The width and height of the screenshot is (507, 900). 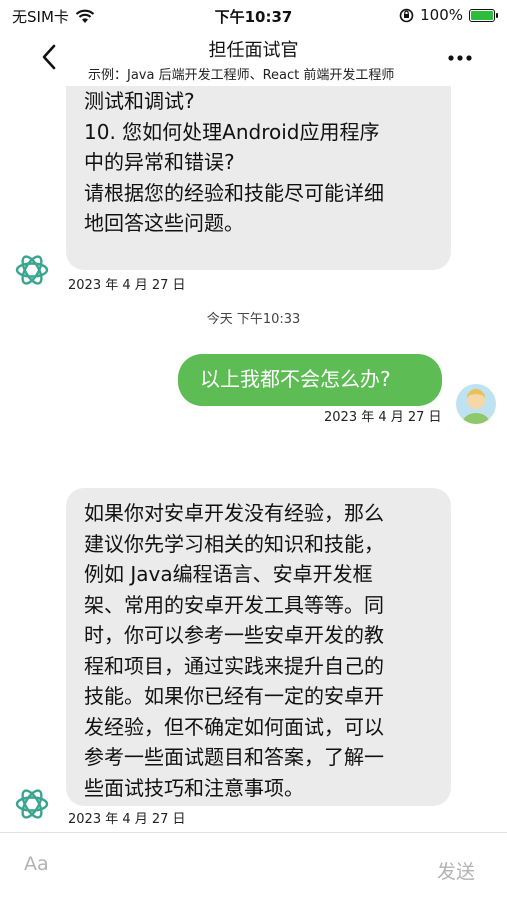 I want to click on message-line: 时，你可以参考一些安卓开发的教, so click(x=234, y=635).